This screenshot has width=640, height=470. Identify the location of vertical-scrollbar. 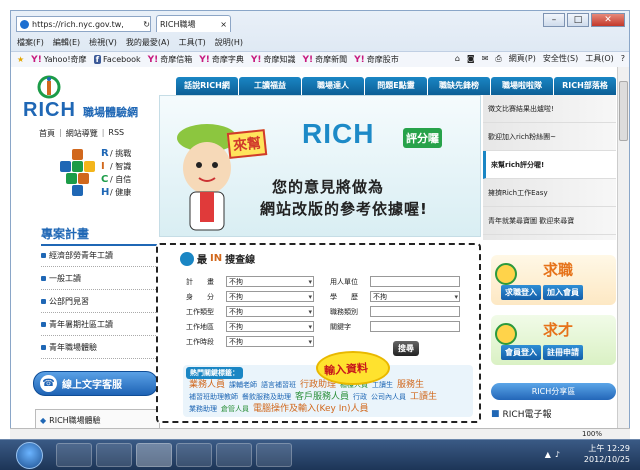
(623, 251).